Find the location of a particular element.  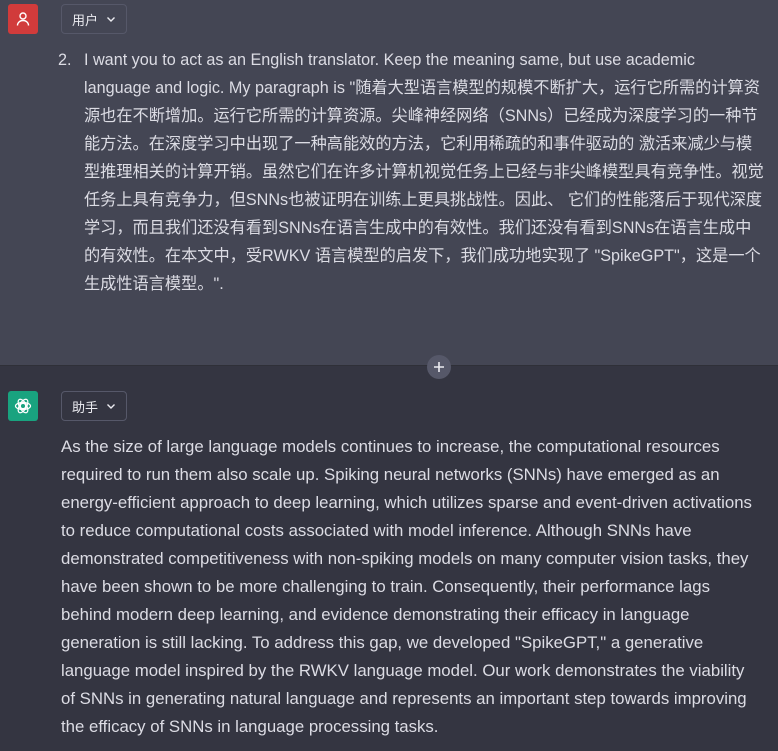

assistant-role-dropdown: 助手 is located at coordinates (94, 406).